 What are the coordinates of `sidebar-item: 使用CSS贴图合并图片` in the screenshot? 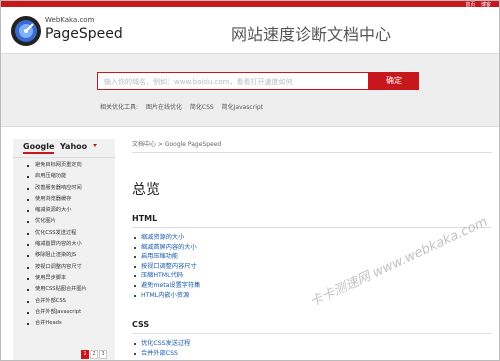 It's located at (70, 289).